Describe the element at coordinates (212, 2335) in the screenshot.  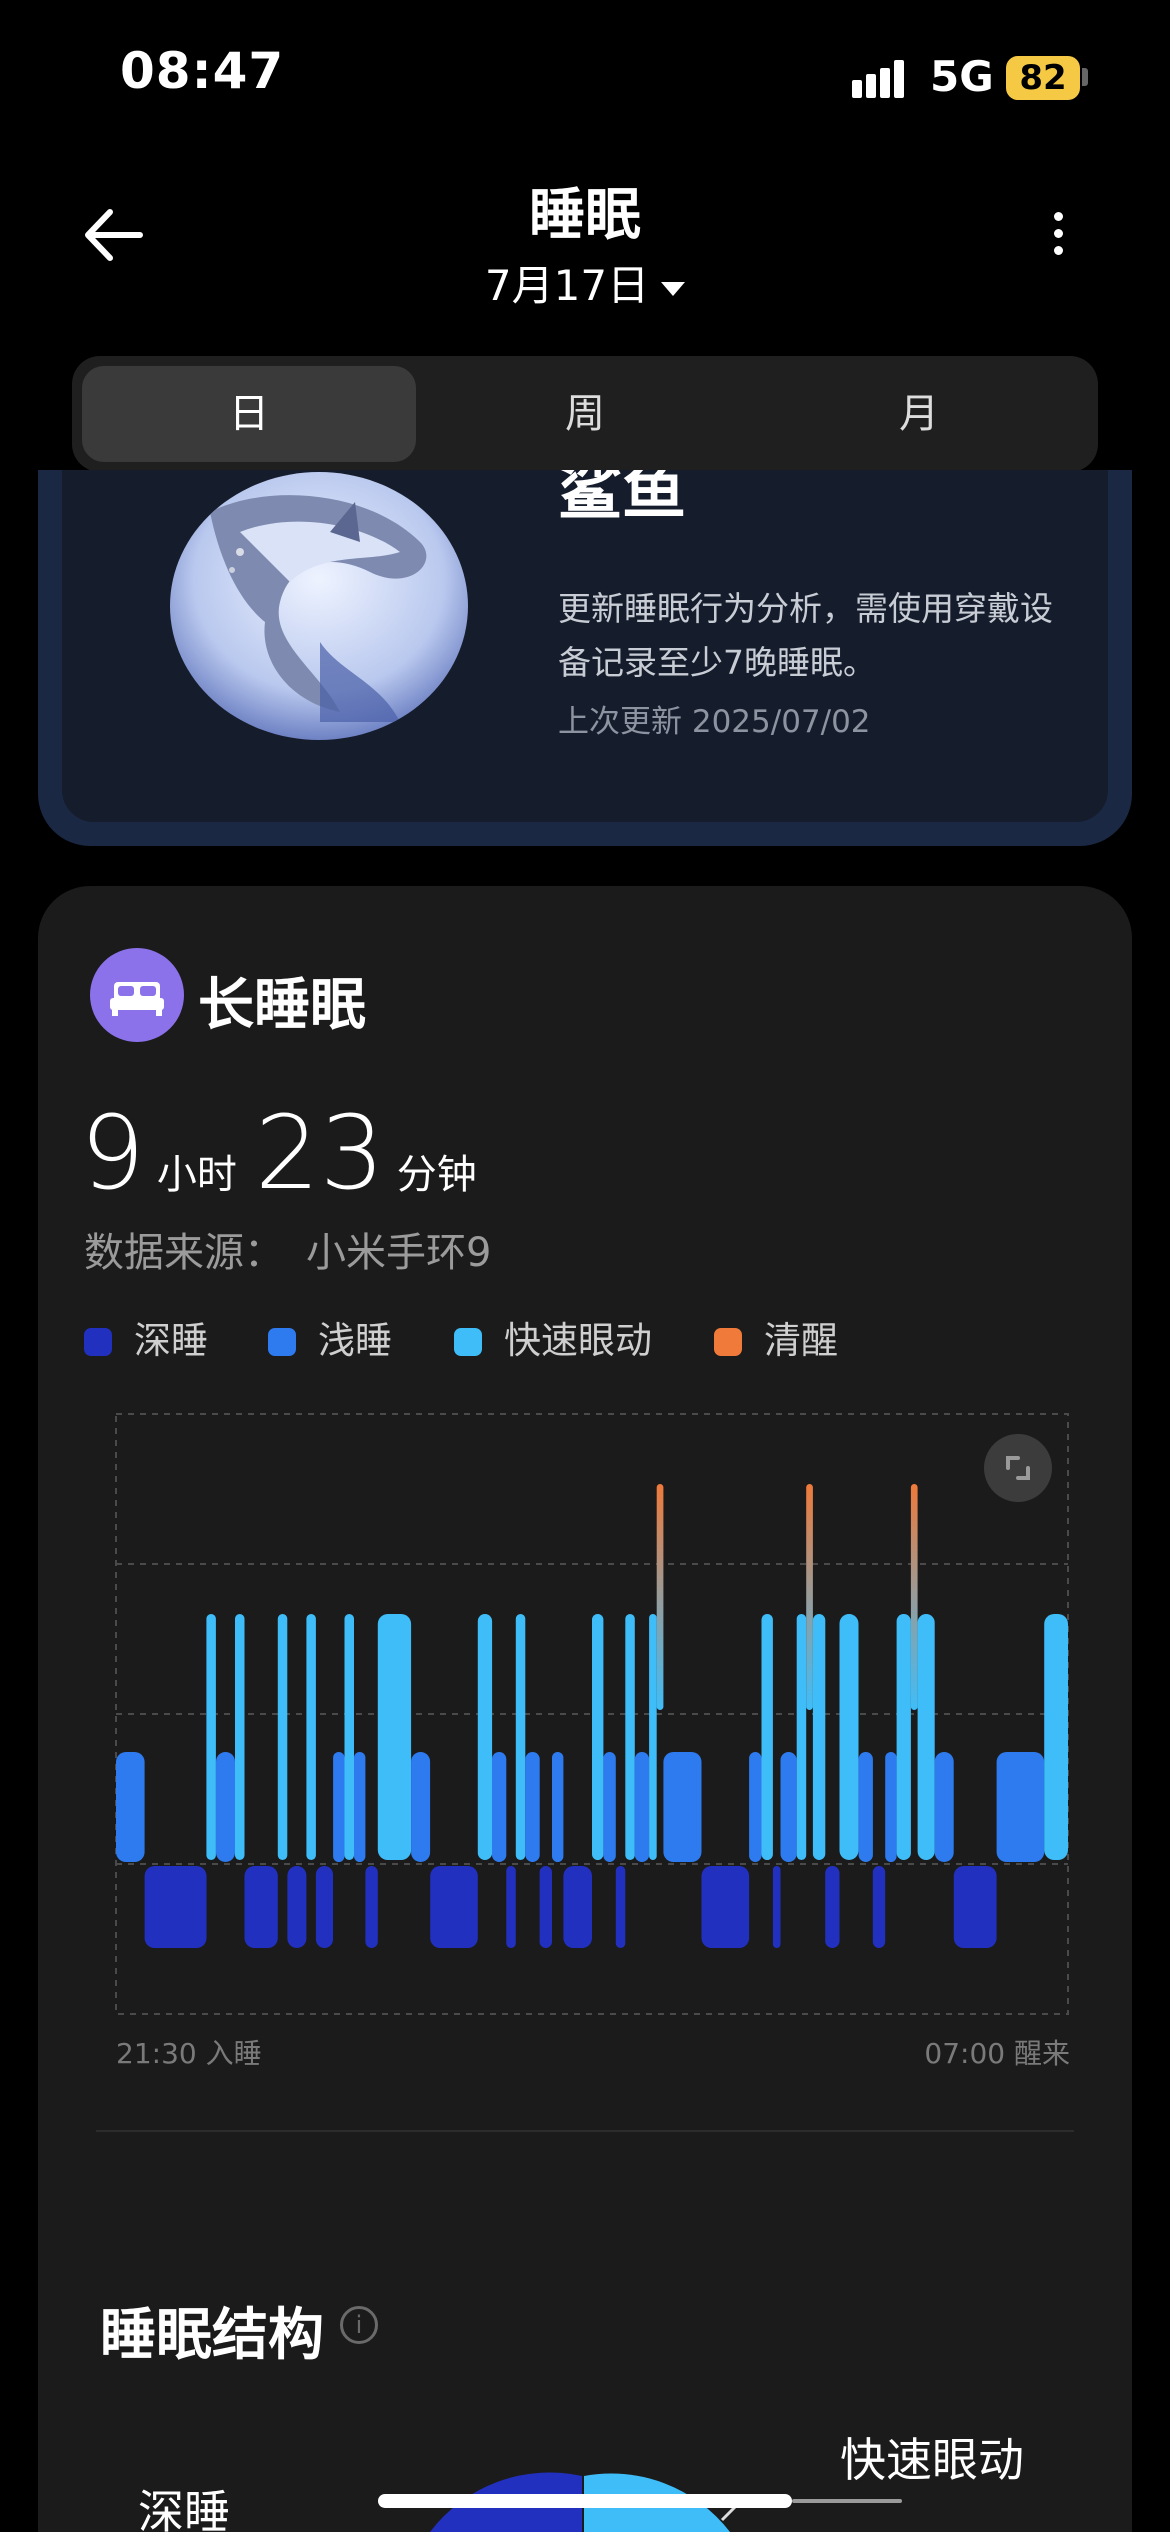
I see `sleep-structure-title: 睡眠结构` at that location.